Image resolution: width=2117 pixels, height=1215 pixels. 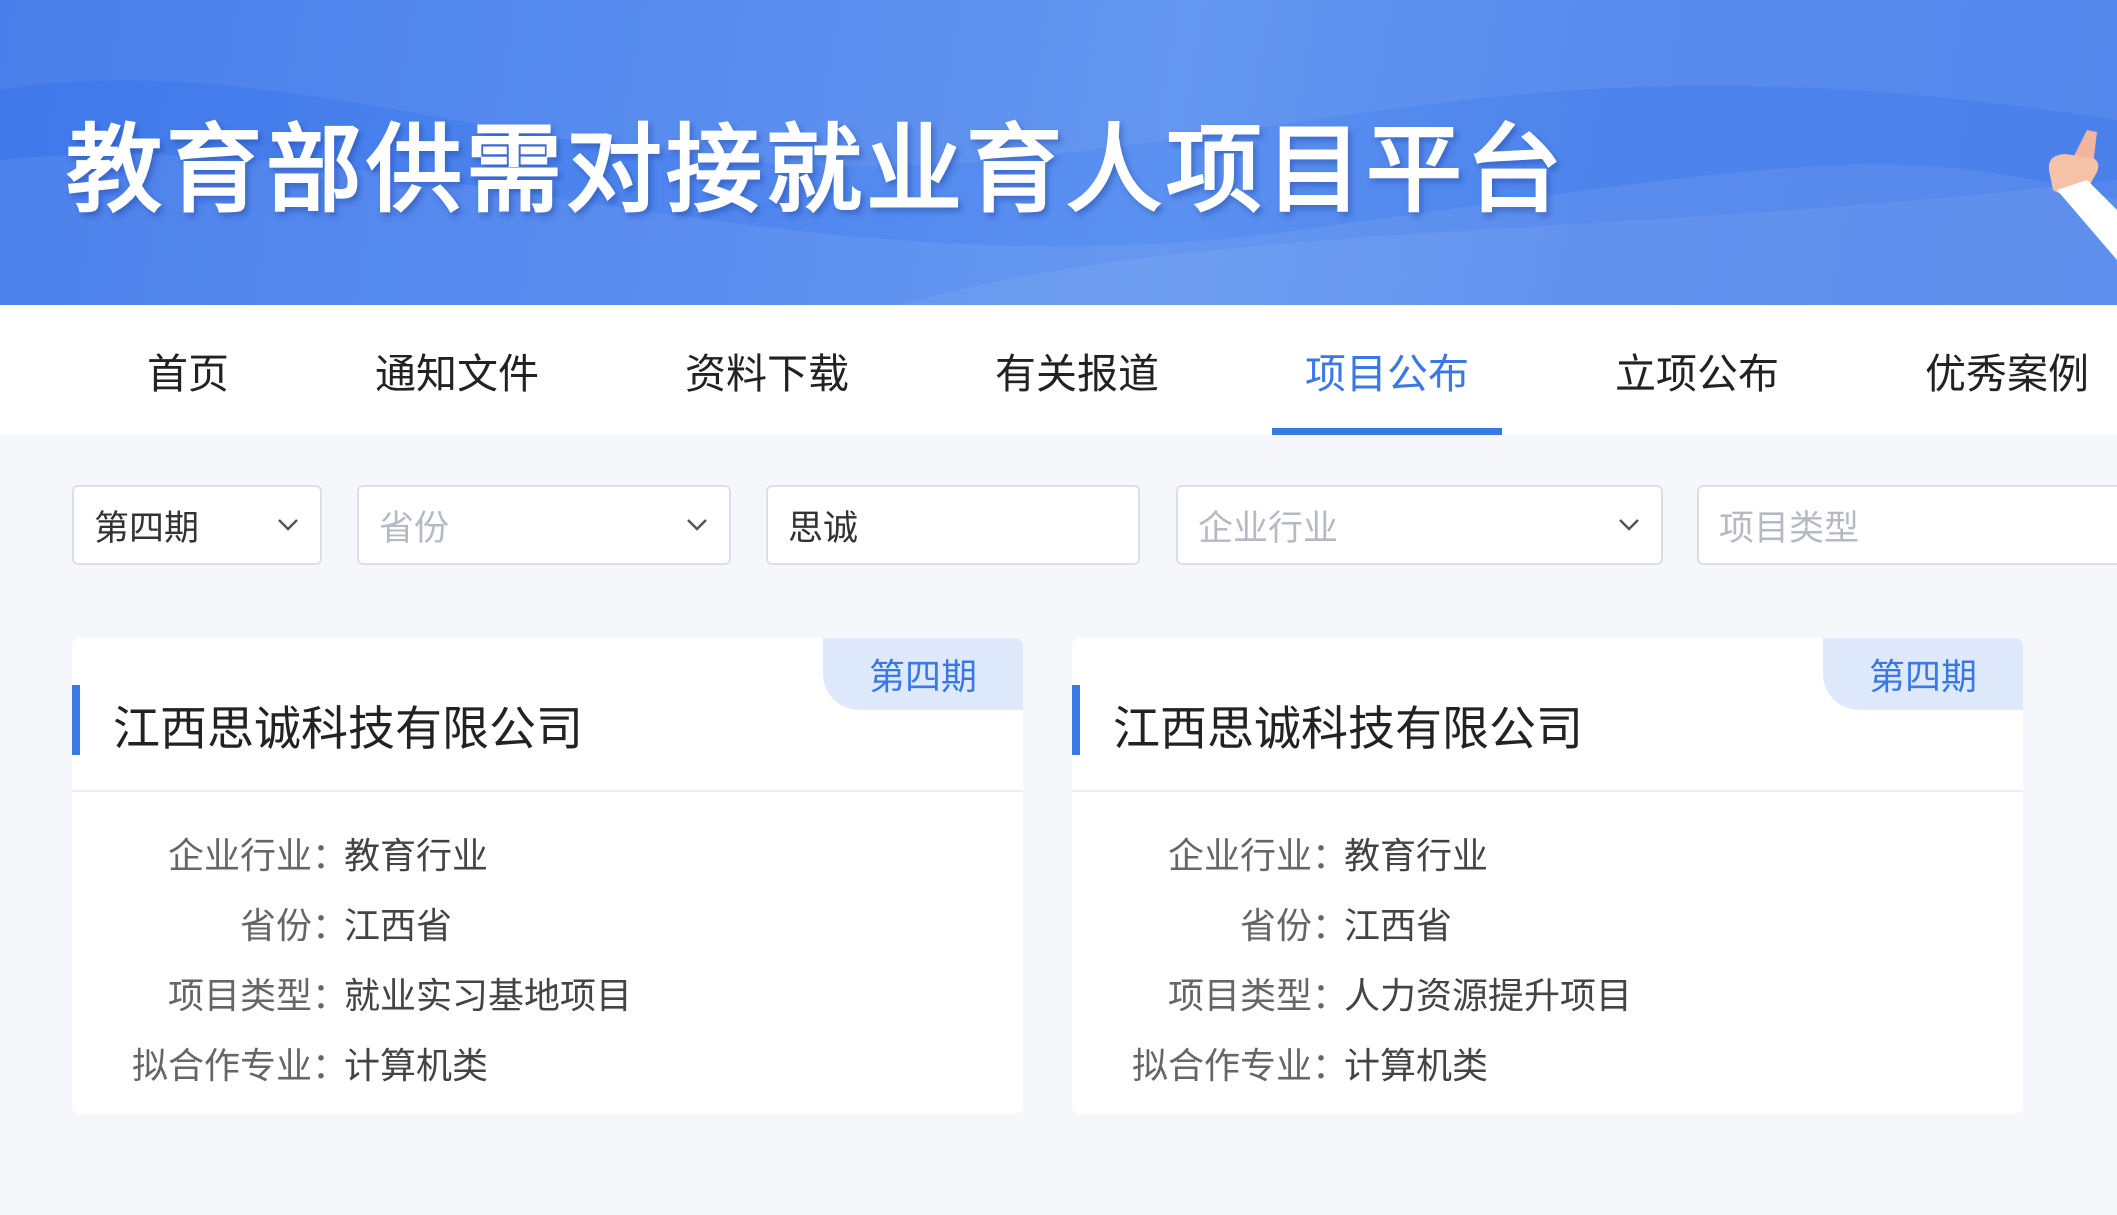 I want to click on nav-item-notices: 通知文件, so click(x=457, y=370).